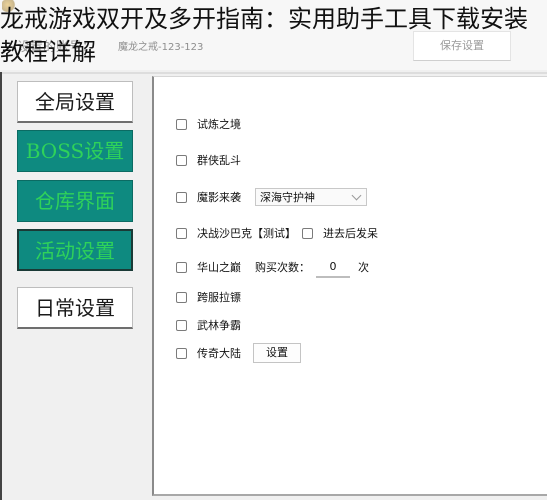 The width and height of the screenshot is (547, 500). I want to click on shadow-raid-checkbox, so click(181, 197).